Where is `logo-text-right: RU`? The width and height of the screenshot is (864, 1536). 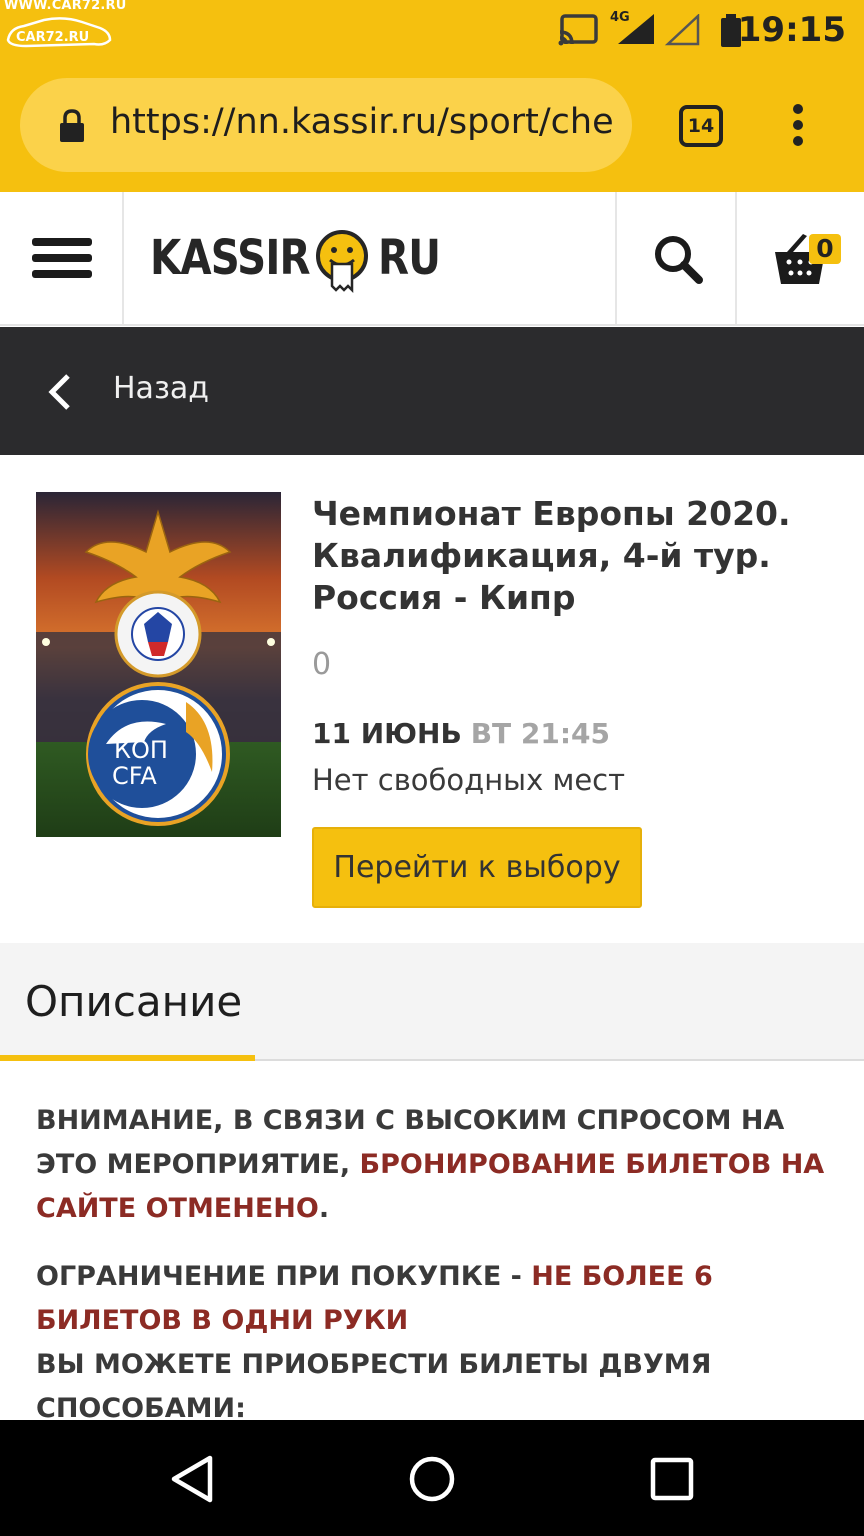 logo-text-right: RU is located at coordinates (409, 258).